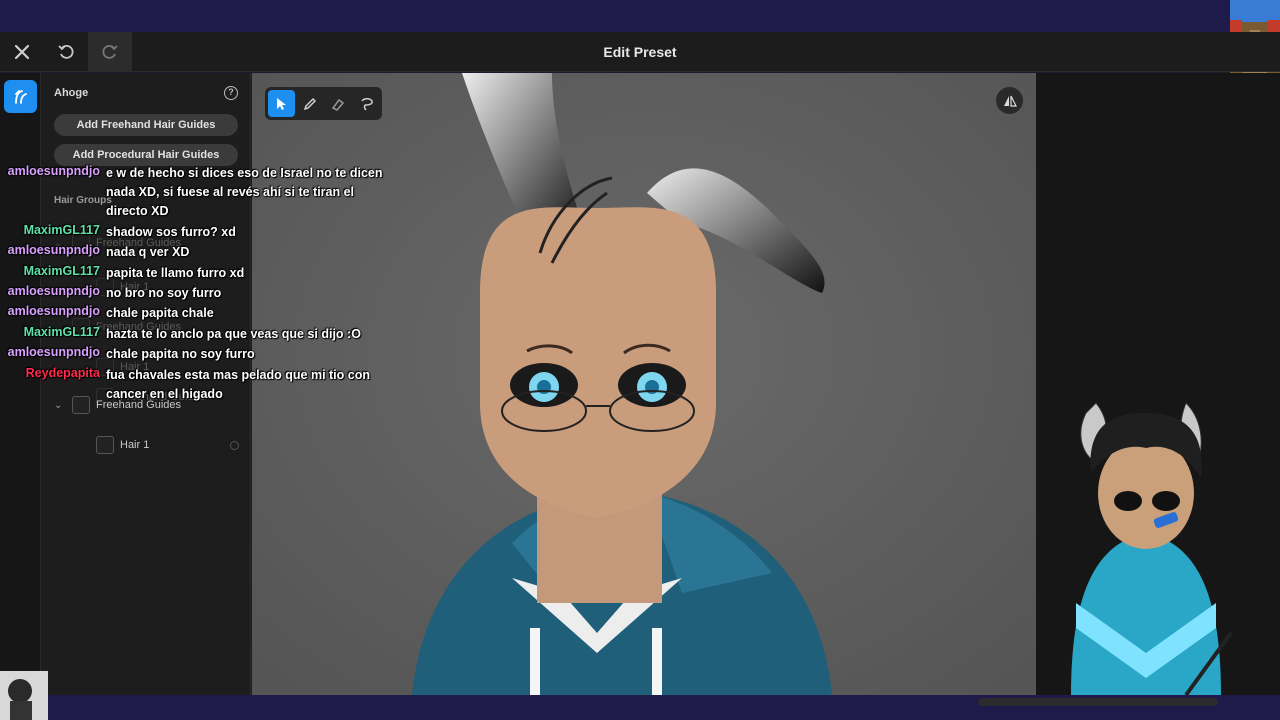 The height and width of the screenshot is (720, 1280). I want to click on webcam-thumbnail, so click(24, 695).